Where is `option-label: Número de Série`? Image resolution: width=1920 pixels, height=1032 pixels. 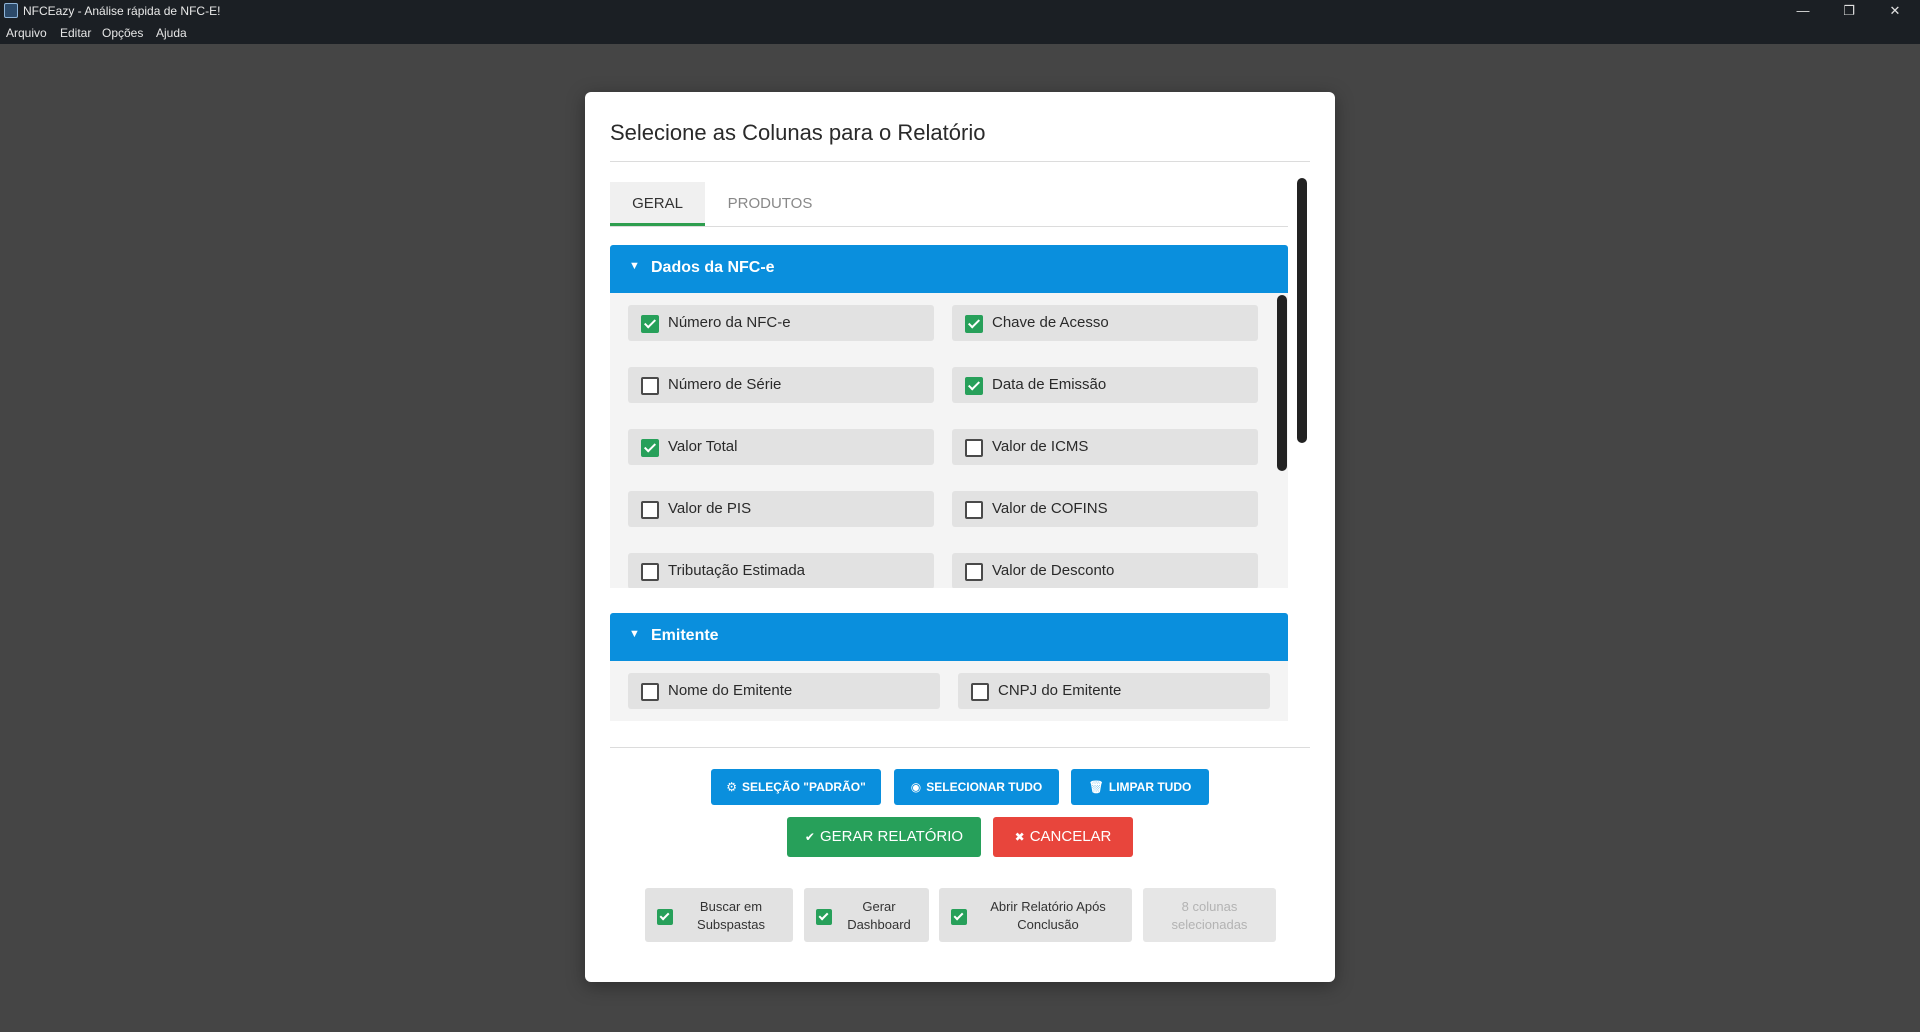 option-label: Número de Série is located at coordinates (725, 384).